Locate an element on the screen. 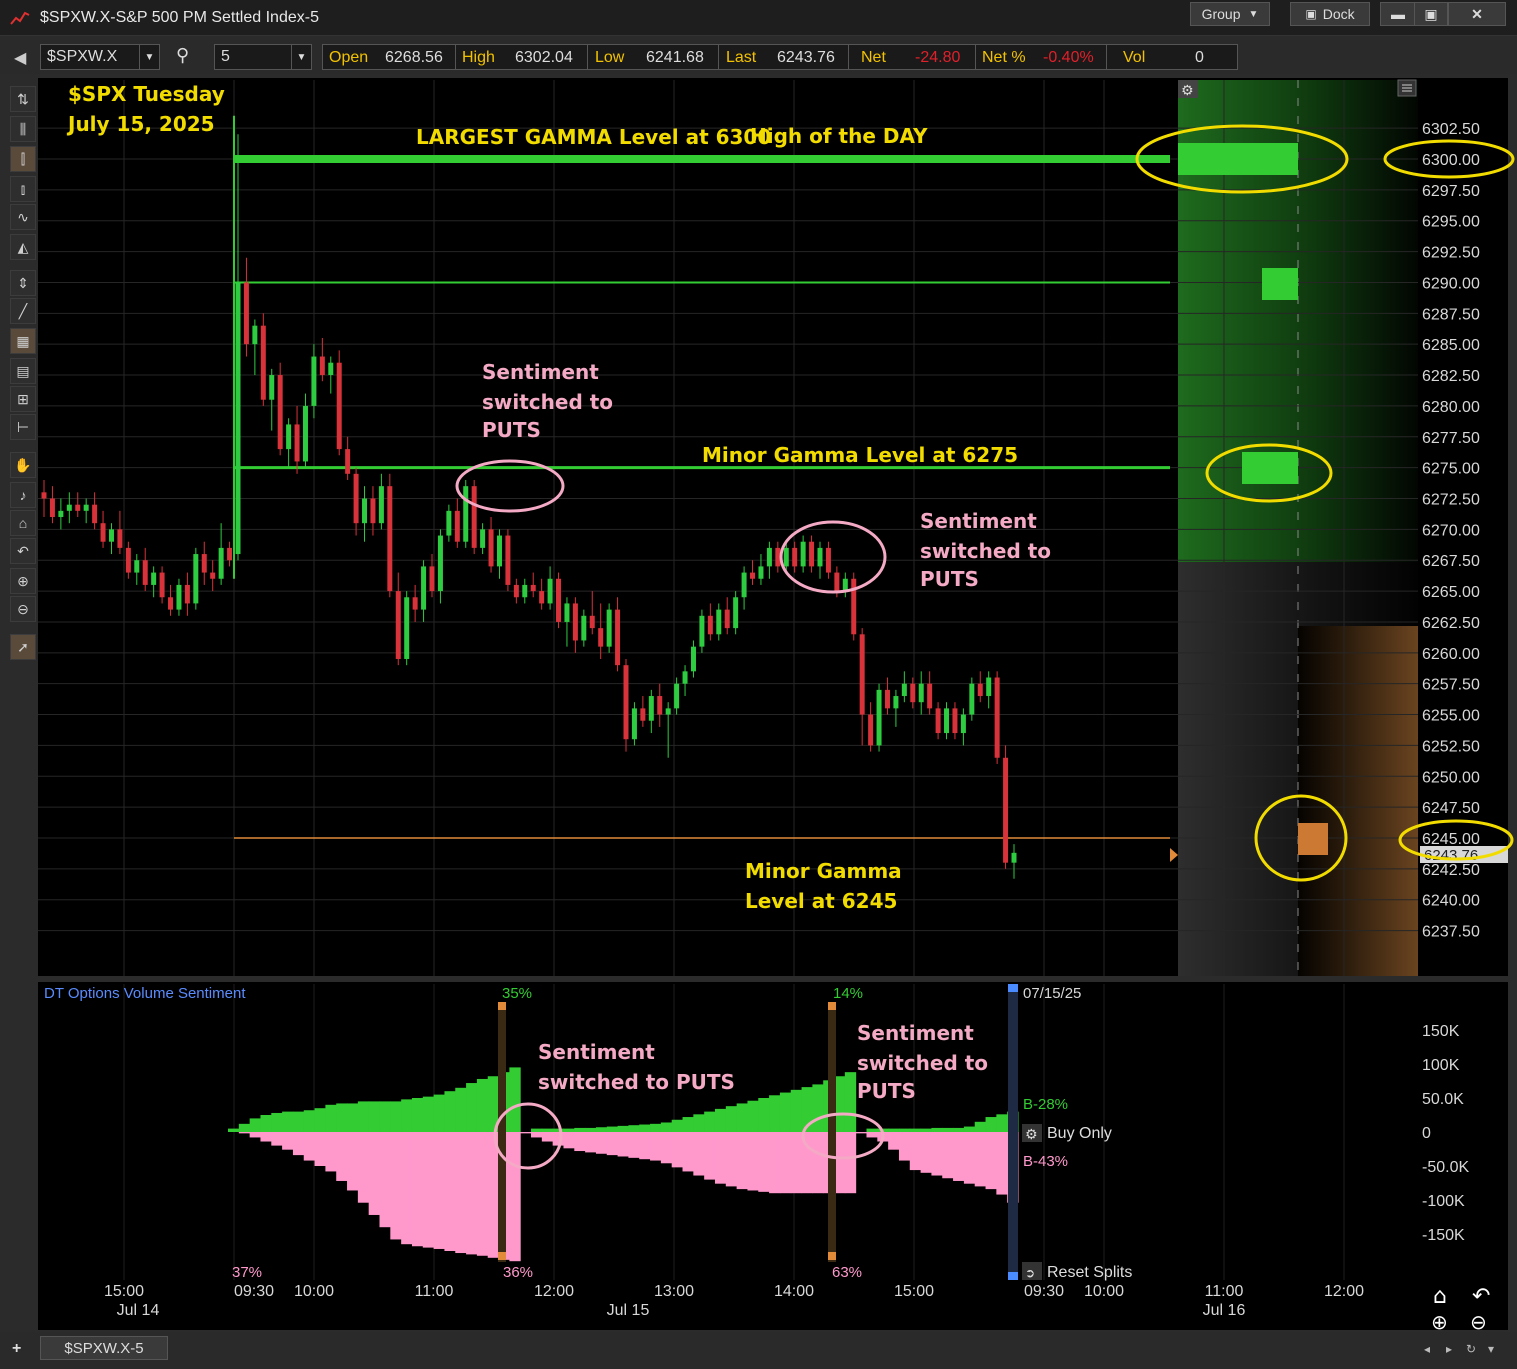 This screenshot has width=1517, height=1369. nav-down-icon: ▾ is located at coordinates (1491, 1349).